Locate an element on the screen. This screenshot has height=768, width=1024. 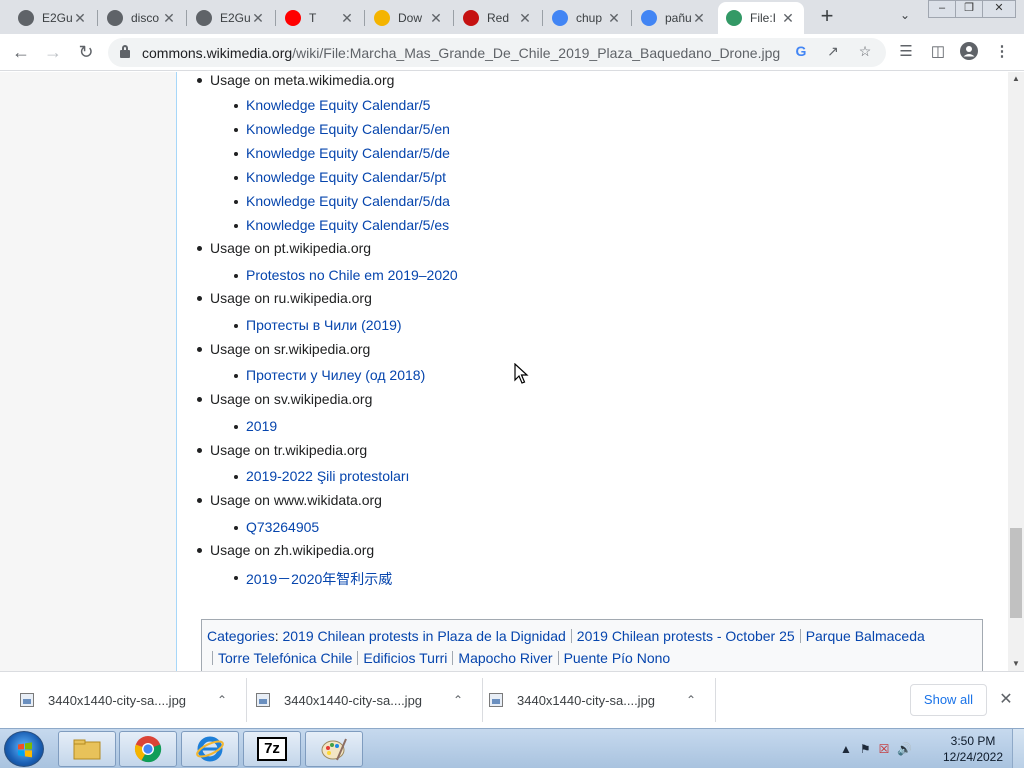
usage-link: Протести у Чилеу (од 2018) is located at coordinates (329, 375).